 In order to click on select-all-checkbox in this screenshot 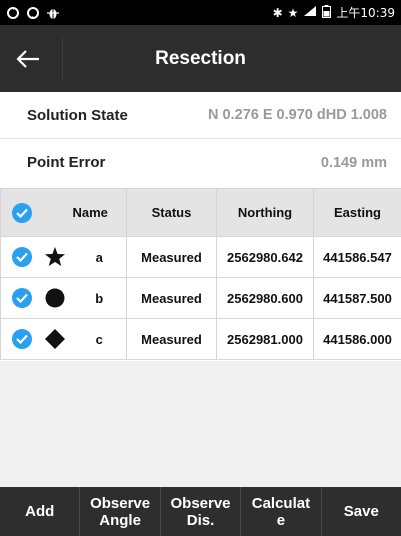, I will do `click(36, 212)`.